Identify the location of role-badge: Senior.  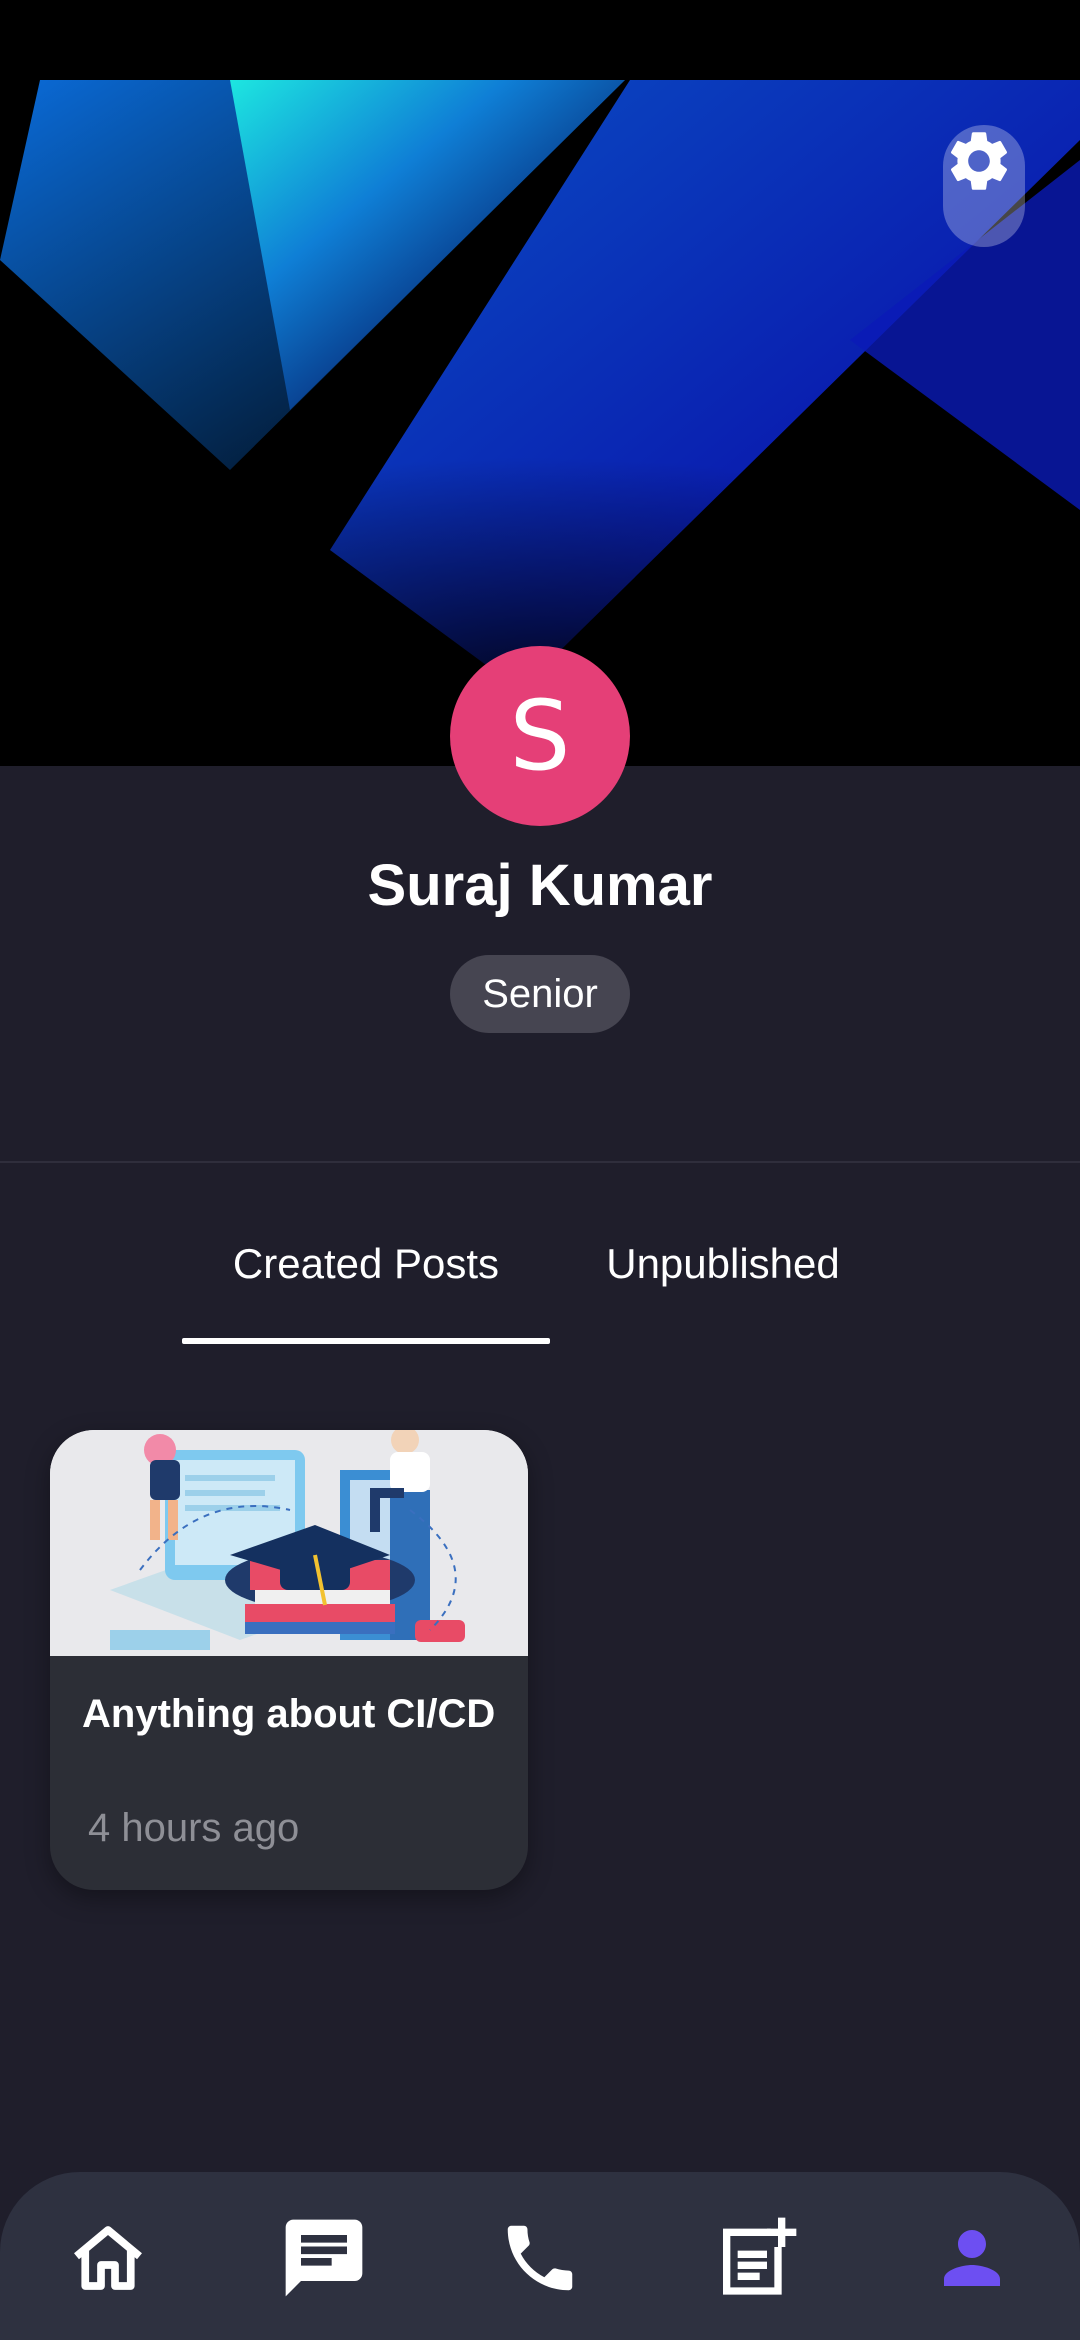
(540, 994).